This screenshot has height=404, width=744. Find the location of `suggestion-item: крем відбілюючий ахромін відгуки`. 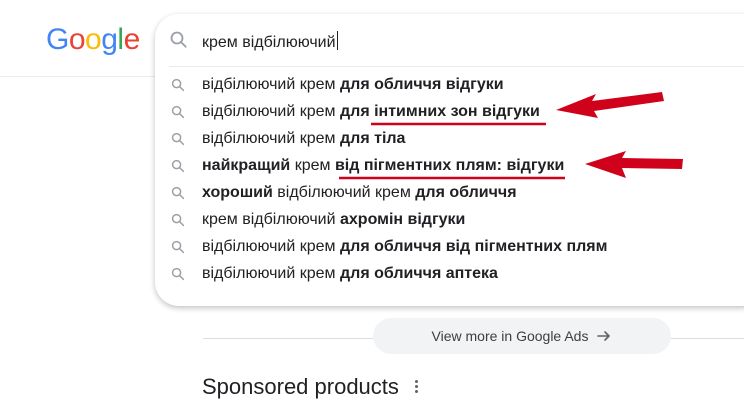

suggestion-item: крем відбілюючий ахромін відгуки is located at coordinates (449, 219).